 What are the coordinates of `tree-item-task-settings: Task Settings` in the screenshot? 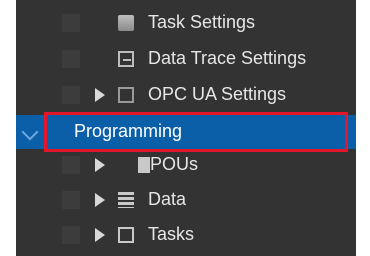 It's located at (186, 23).